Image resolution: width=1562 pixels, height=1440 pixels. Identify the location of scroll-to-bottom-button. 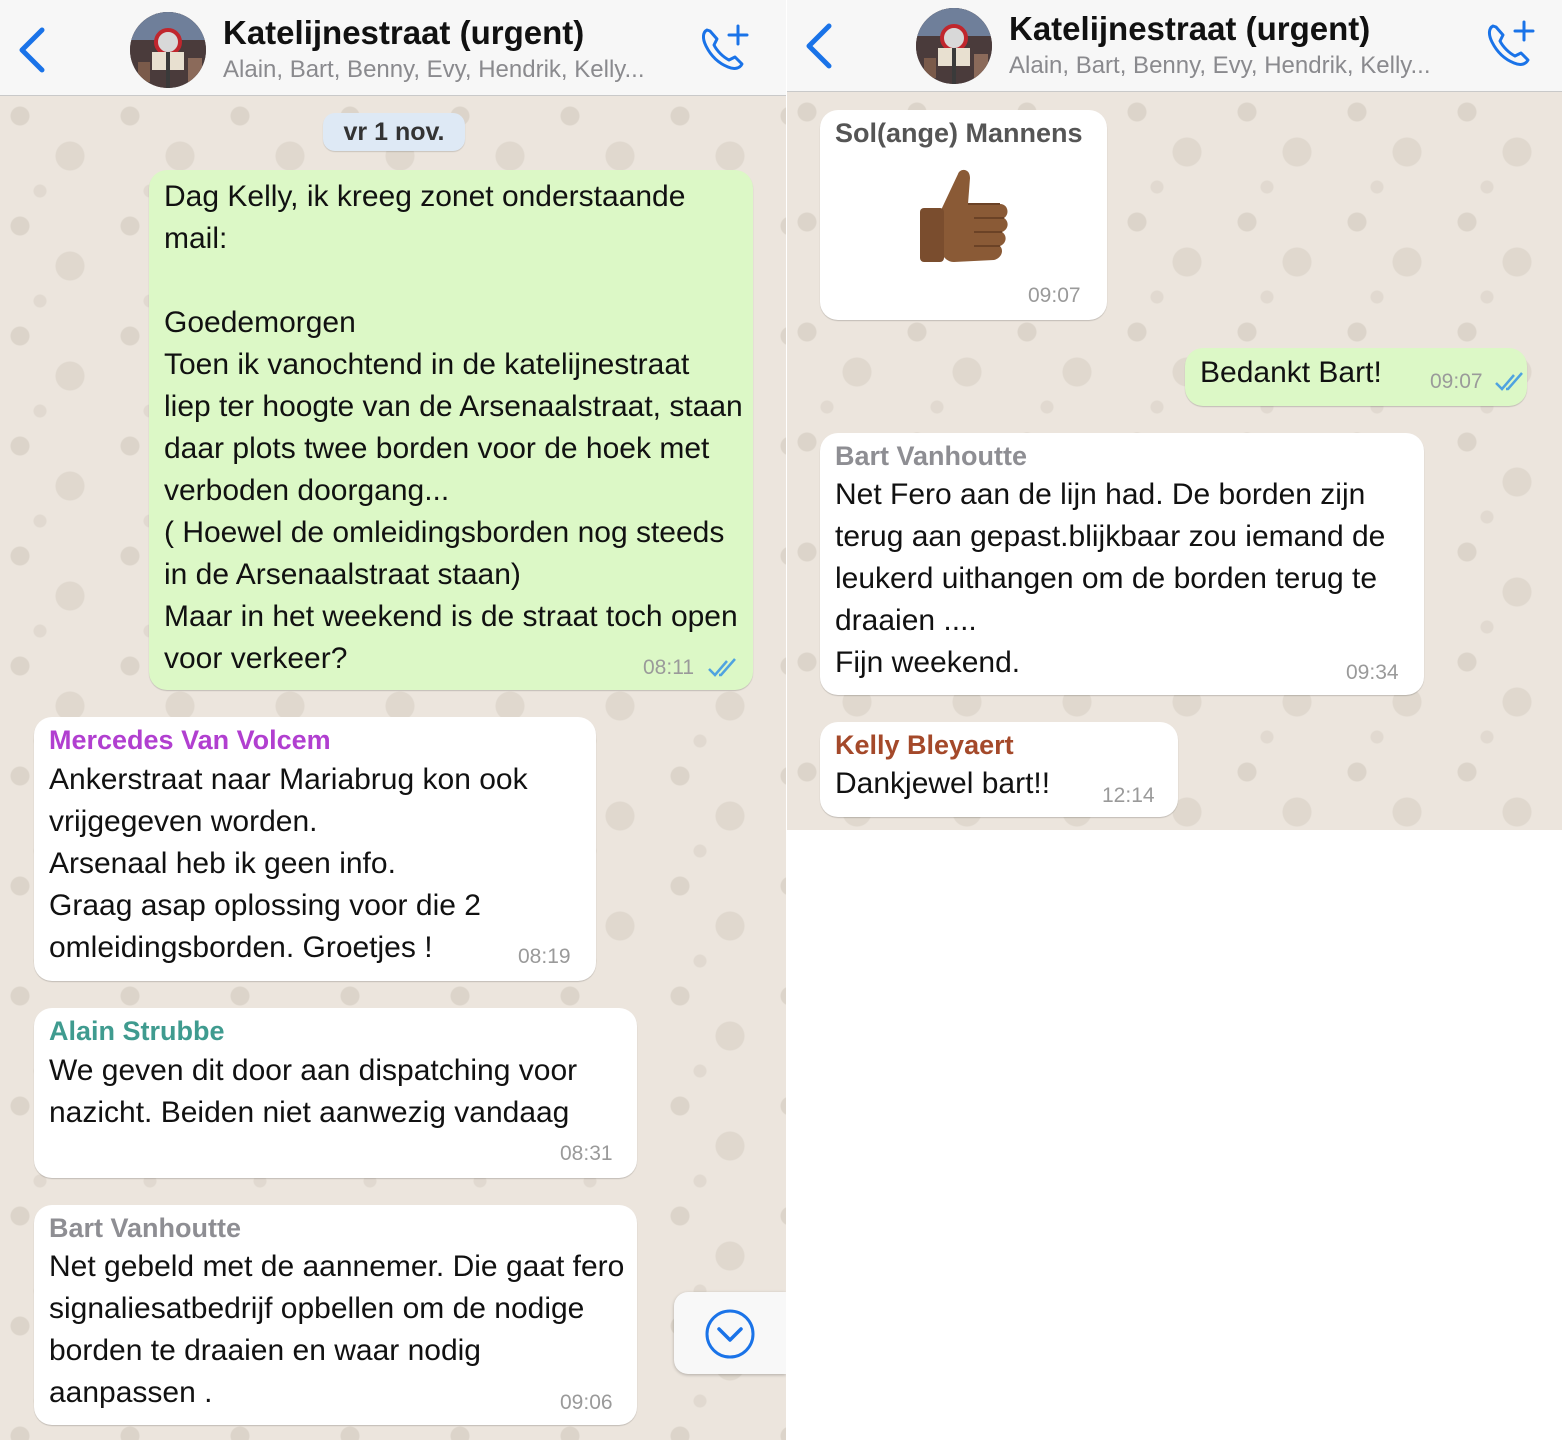
(730, 1333).